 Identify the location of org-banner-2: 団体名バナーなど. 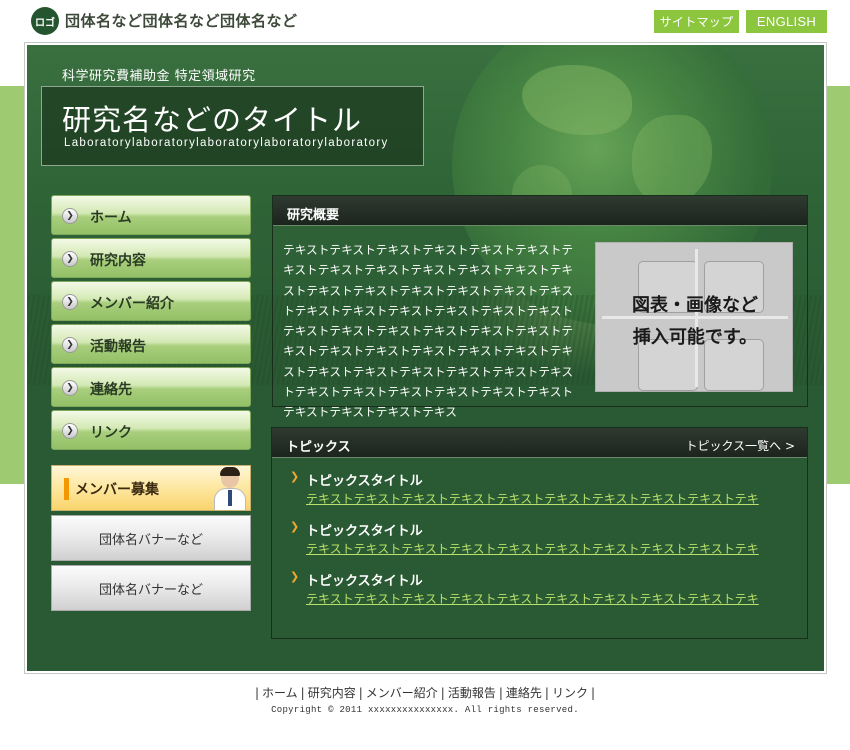
(151, 588).